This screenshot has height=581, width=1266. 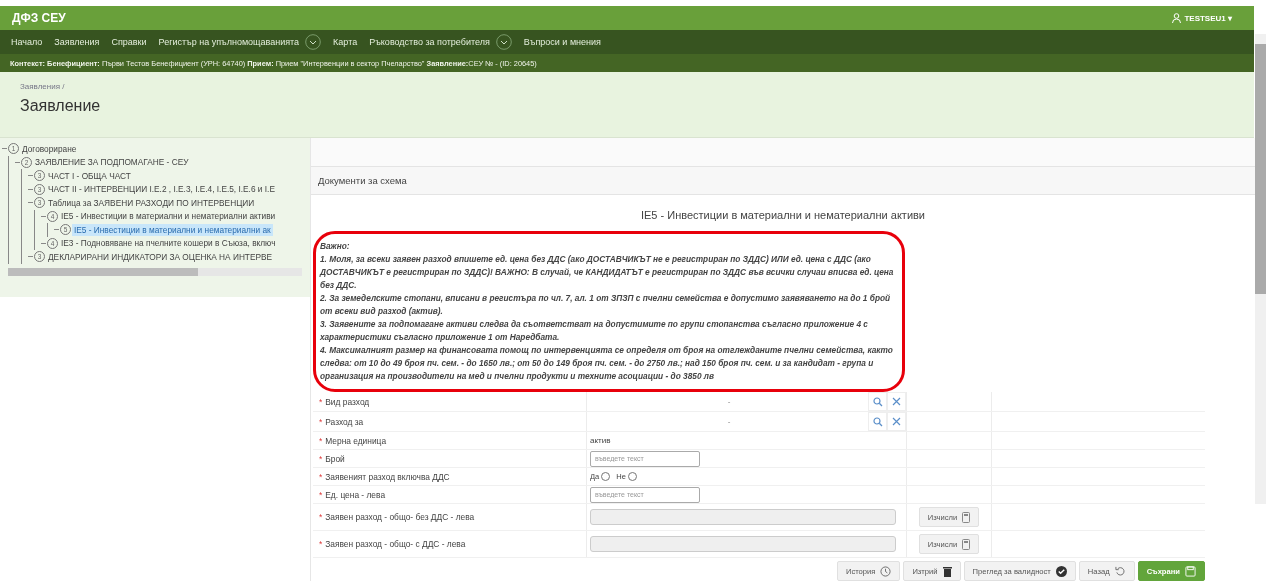 What do you see at coordinates (562, 42) in the screenshot?
I see `nav-link: Въпроси и мнения` at bounding box center [562, 42].